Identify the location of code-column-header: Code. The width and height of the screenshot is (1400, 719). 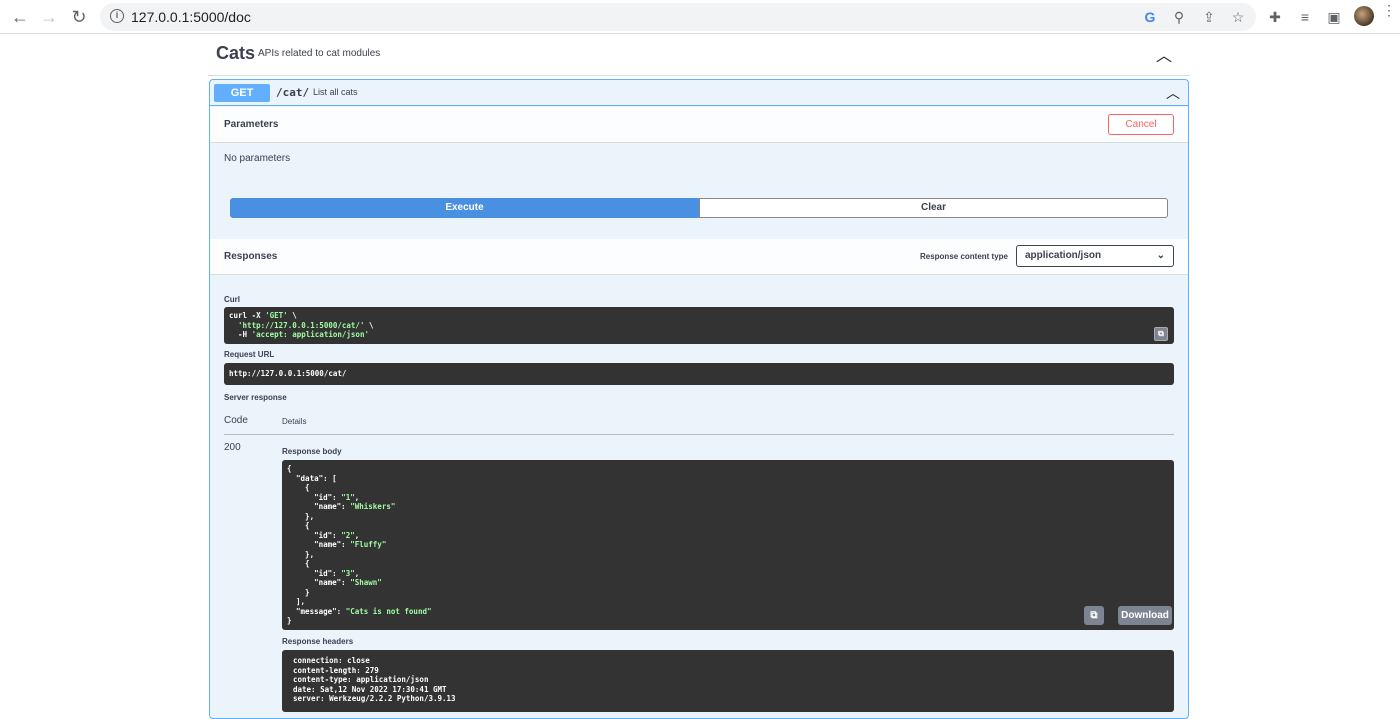
(236, 420).